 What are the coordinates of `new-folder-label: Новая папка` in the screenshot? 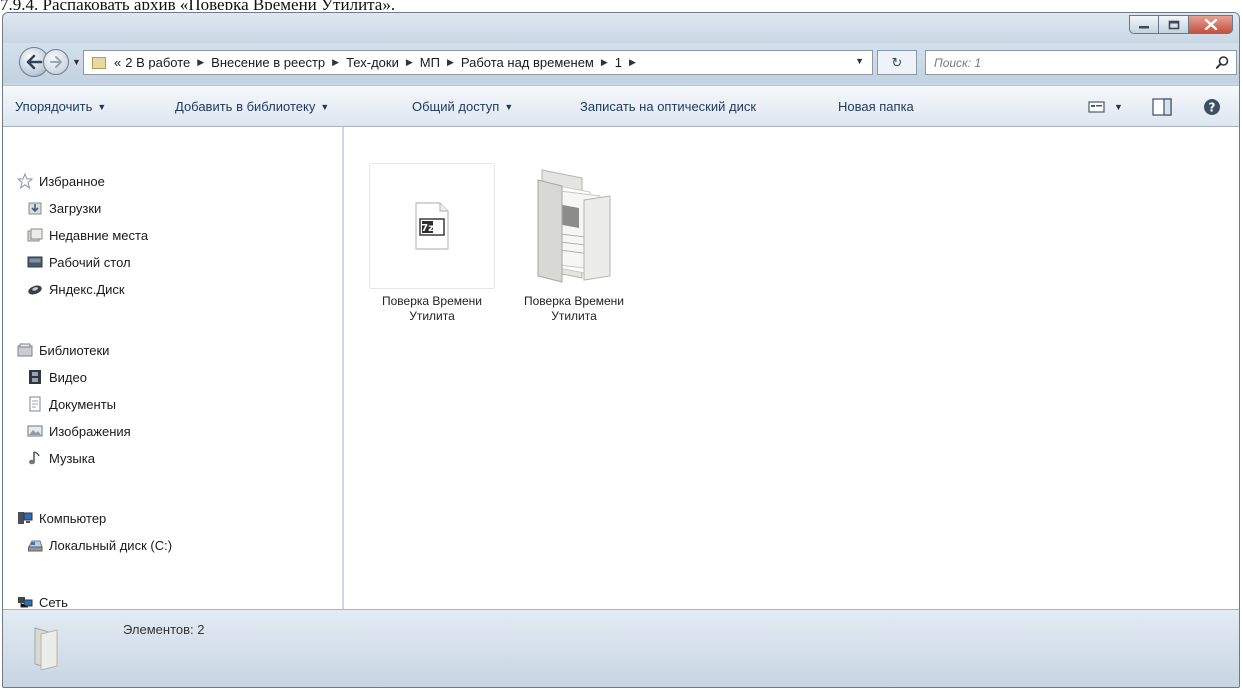 It's located at (876, 106).